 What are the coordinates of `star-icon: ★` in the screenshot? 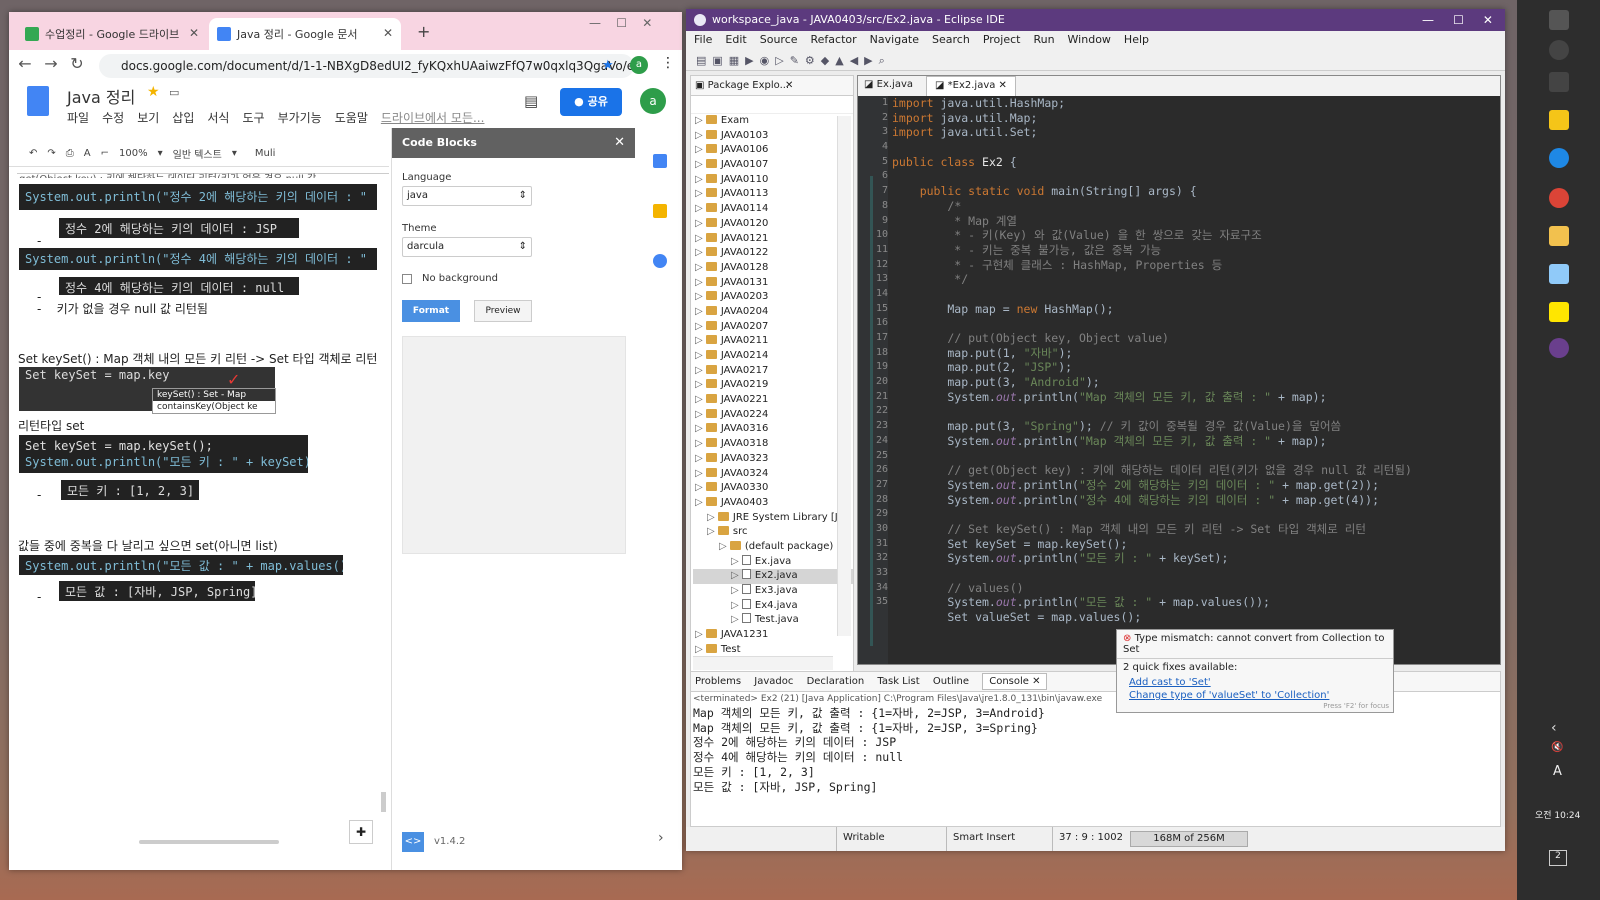 It's located at (608, 65).